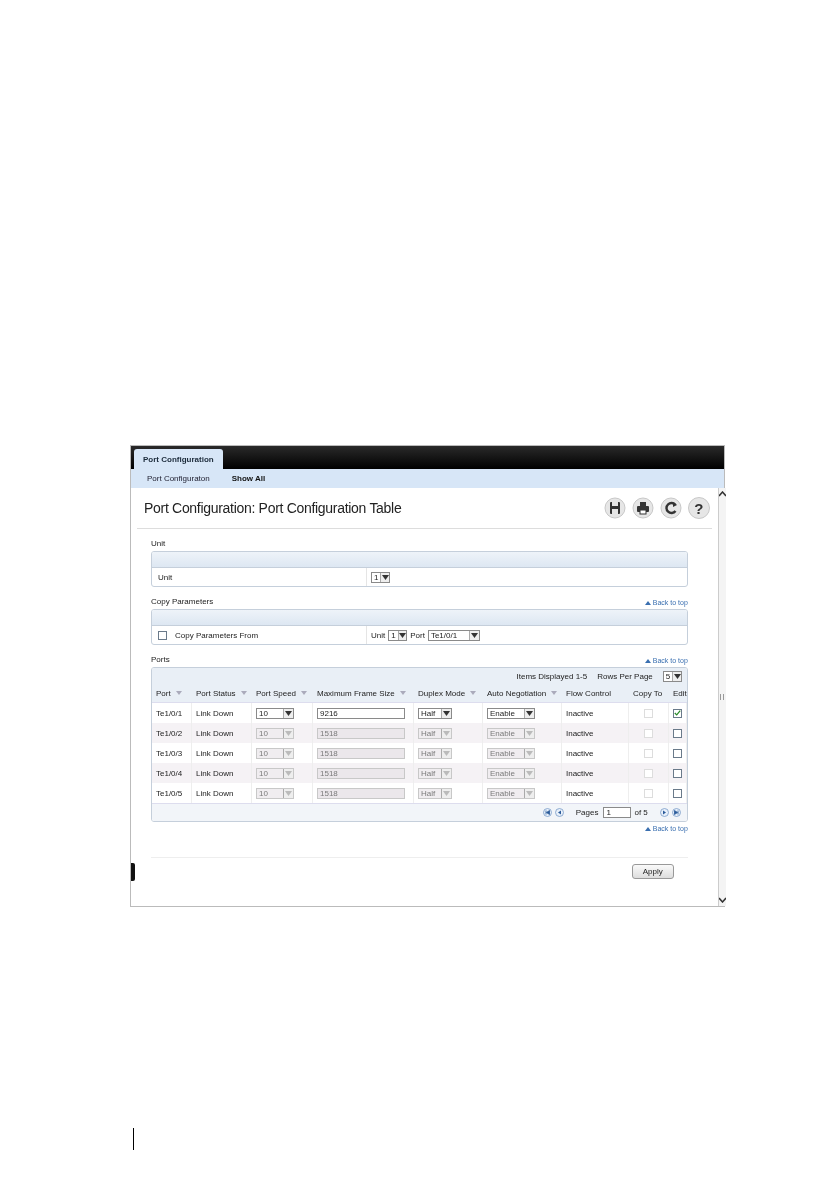 This screenshot has width=840, height=1192. Describe the element at coordinates (169, 773) in the screenshot. I see `table-cell: Te1/0/4` at that location.